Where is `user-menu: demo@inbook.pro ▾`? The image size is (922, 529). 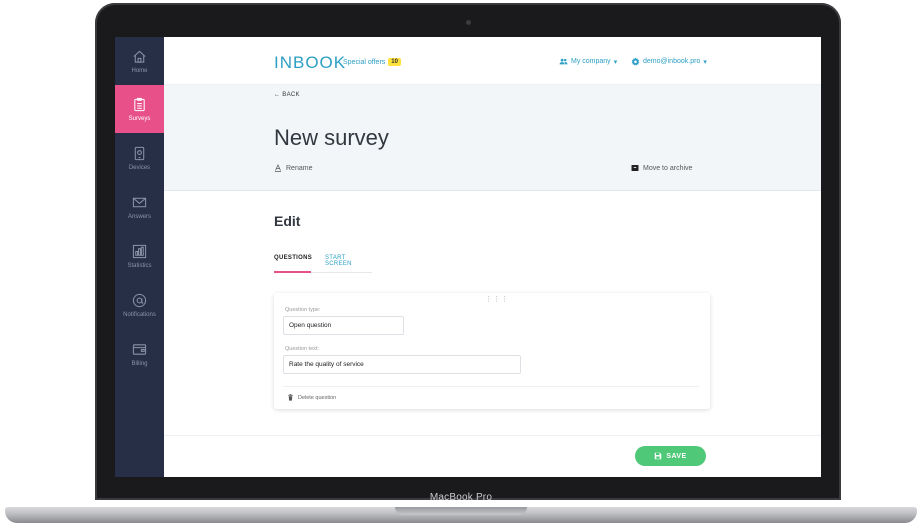
user-menu: demo@inbook.pro ▾ is located at coordinates (669, 61).